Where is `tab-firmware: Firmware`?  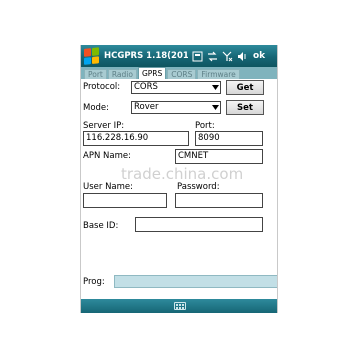
tab-firmware: Firmware is located at coordinates (218, 74).